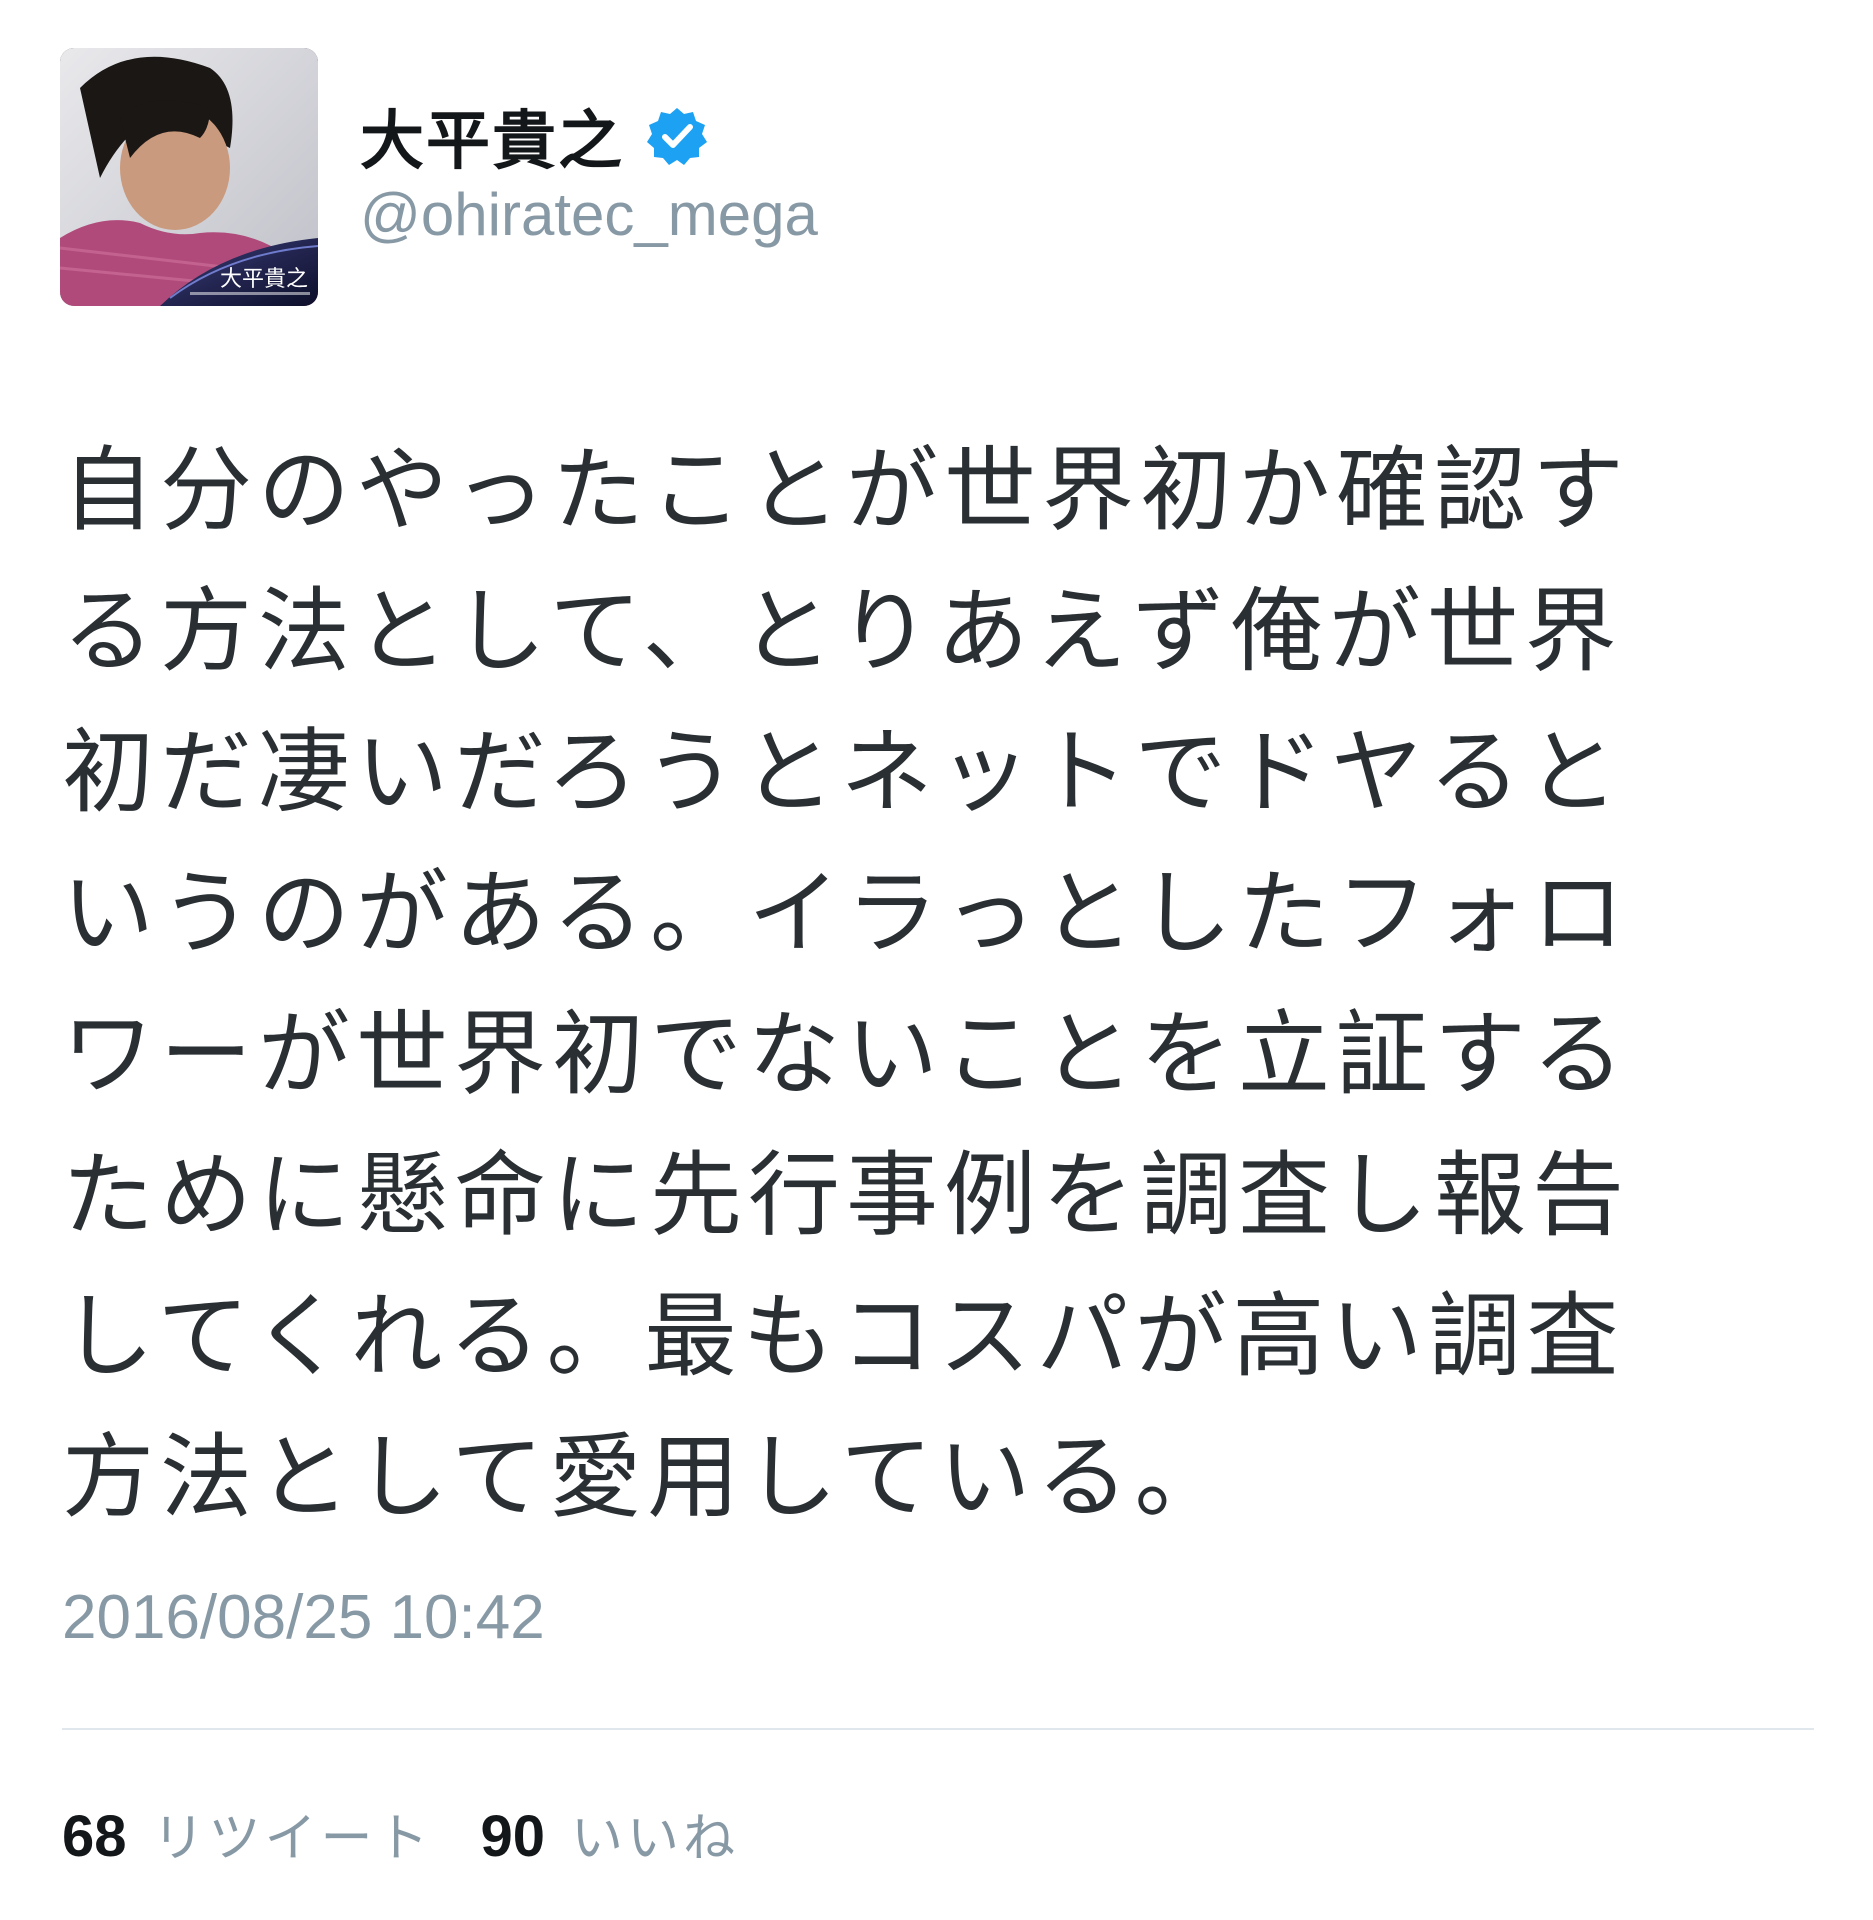 The width and height of the screenshot is (1873, 1920). I want to click on likes-stat: 90 いいね, so click(610, 1833).